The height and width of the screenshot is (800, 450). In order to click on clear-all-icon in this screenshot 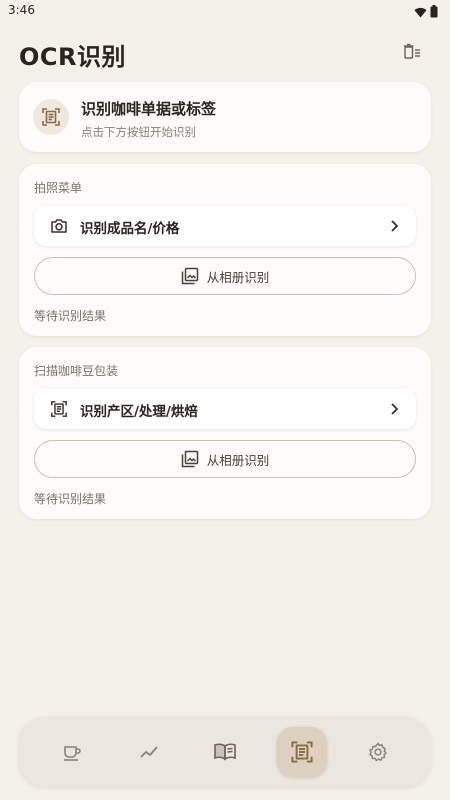, I will do `click(412, 51)`.